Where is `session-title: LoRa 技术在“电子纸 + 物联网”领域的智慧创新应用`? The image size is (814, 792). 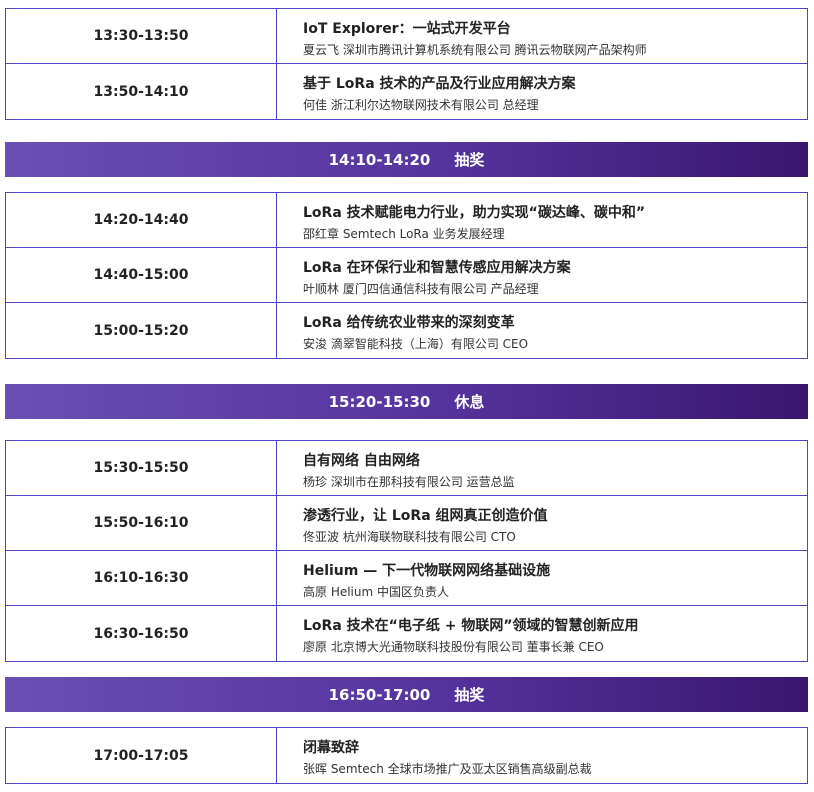 session-title: LoRa 技术在“电子纸 + 物联网”领域的智慧创新应用 is located at coordinates (471, 626).